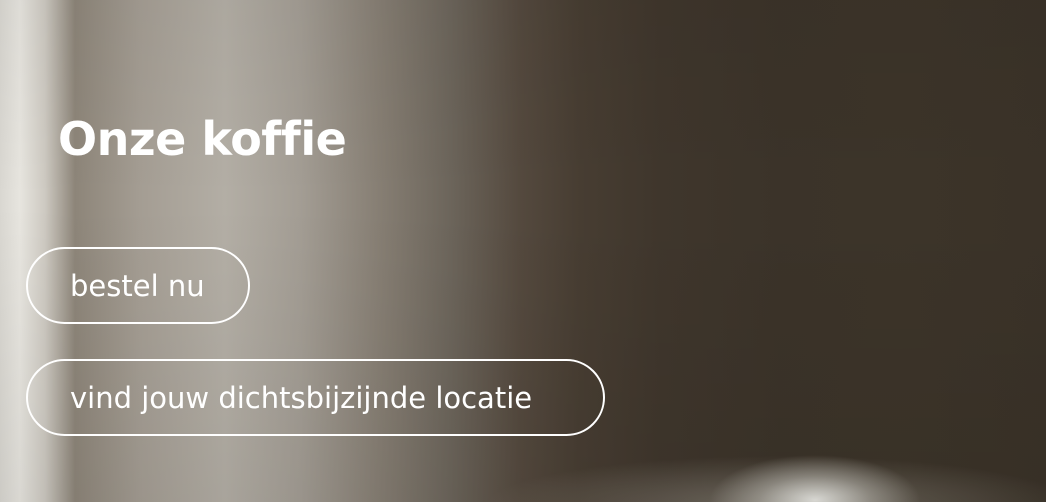  What do you see at coordinates (202, 139) in the screenshot?
I see `page-title: Onze koffie` at bounding box center [202, 139].